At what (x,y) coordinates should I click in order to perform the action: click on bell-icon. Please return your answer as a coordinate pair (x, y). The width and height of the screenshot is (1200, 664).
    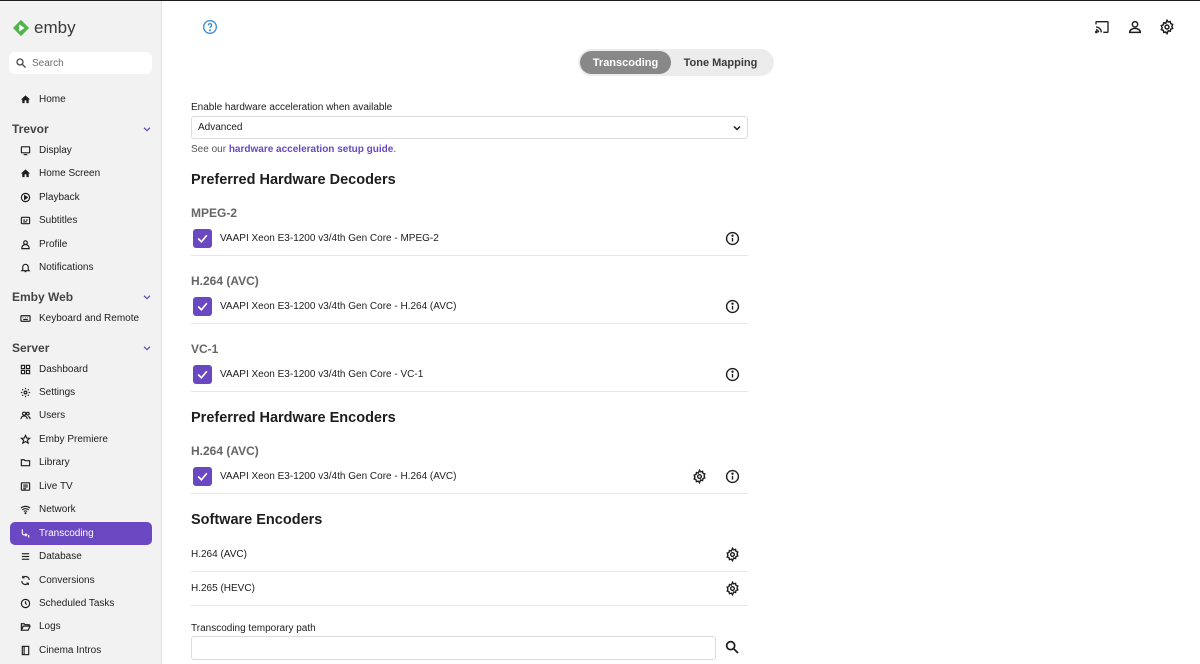
    Looking at the image, I should click on (25, 268).